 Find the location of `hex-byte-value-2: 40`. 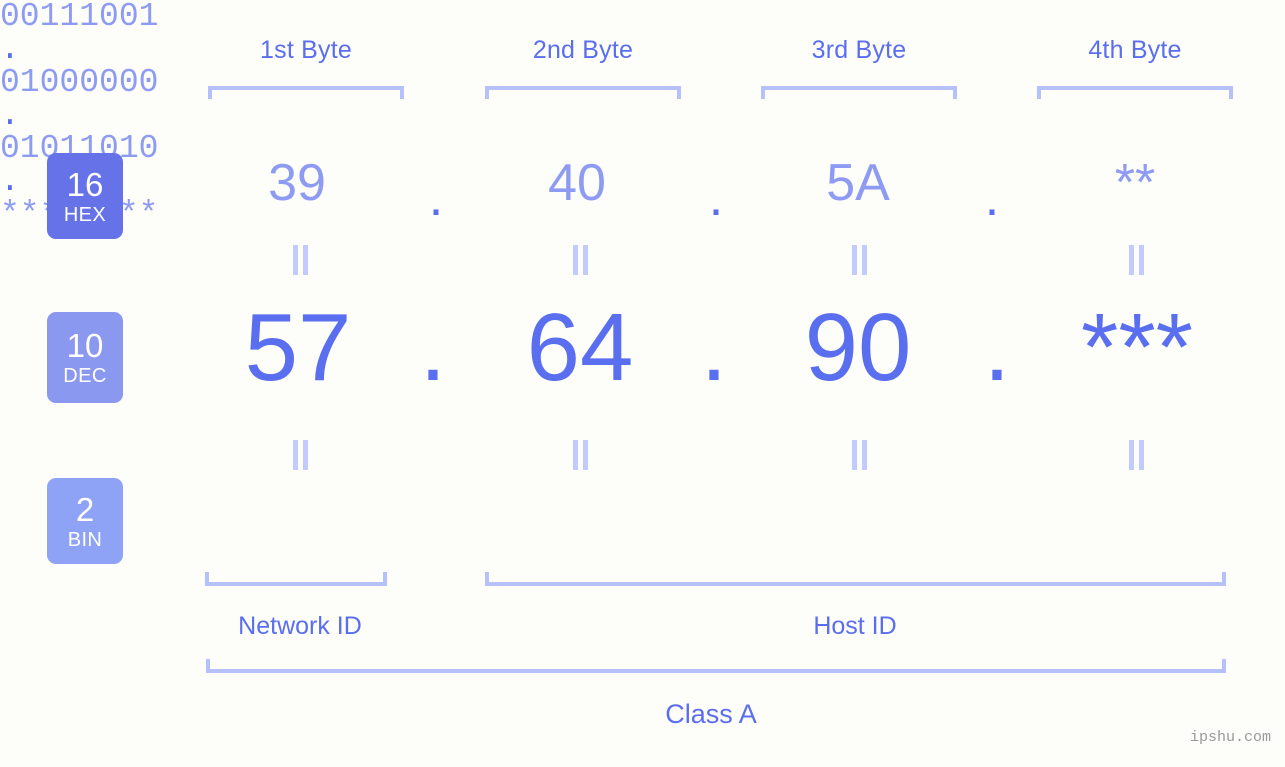

hex-byte-value-2: 40 is located at coordinates (577, 183).